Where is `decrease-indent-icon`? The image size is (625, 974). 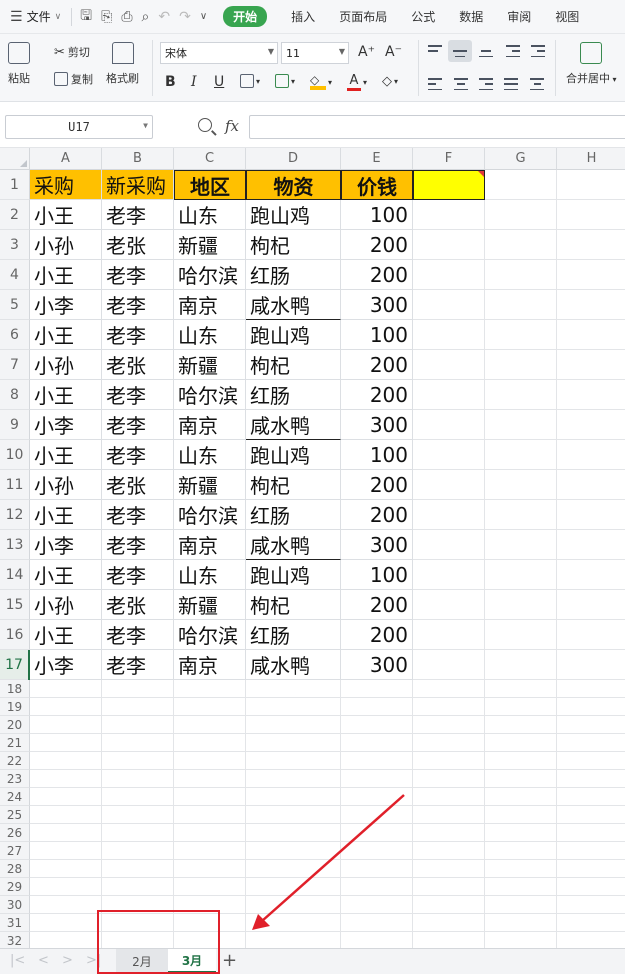
decrease-indent-icon is located at coordinates (513, 51).